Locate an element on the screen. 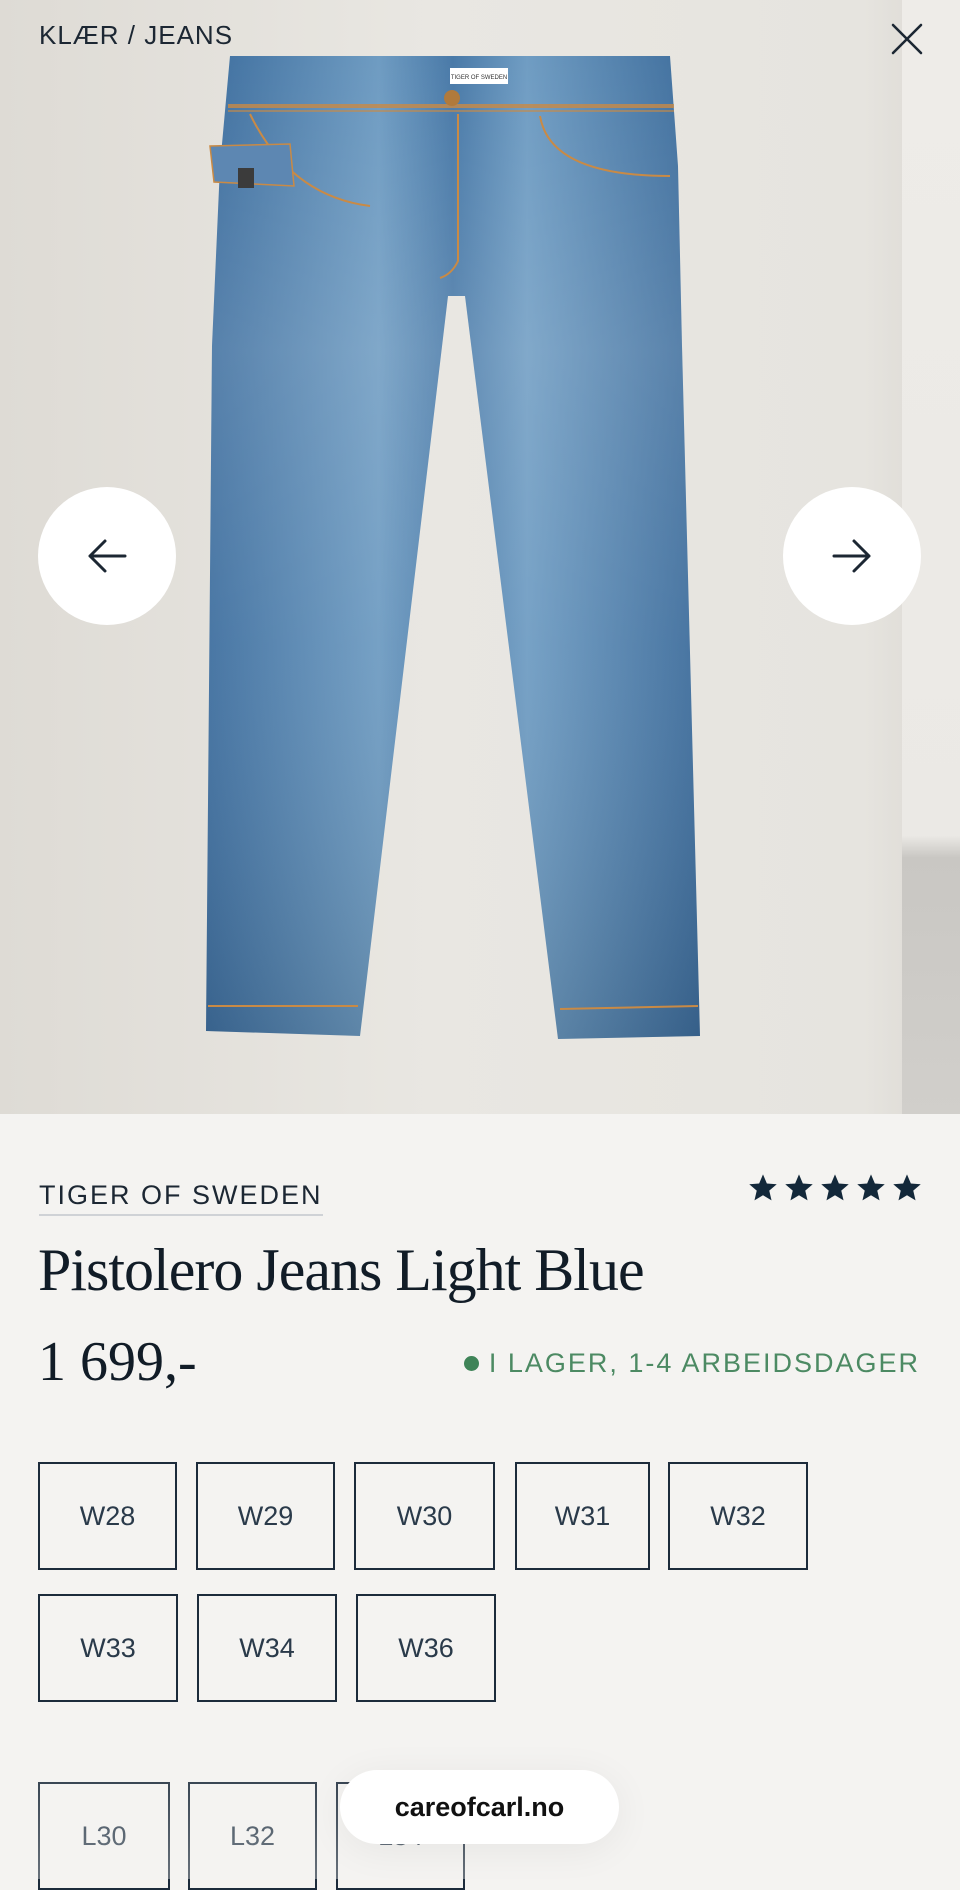  previous-image-button is located at coordinates (107, 556).